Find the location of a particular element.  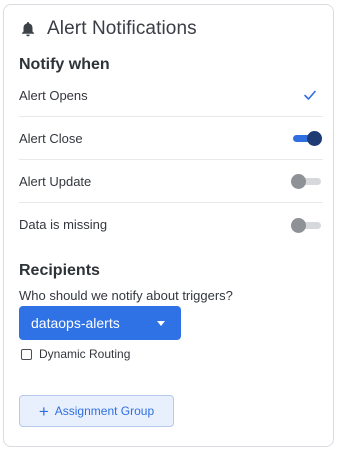

notify-row-label: Alert Opens is located at coordinates (53, 95).